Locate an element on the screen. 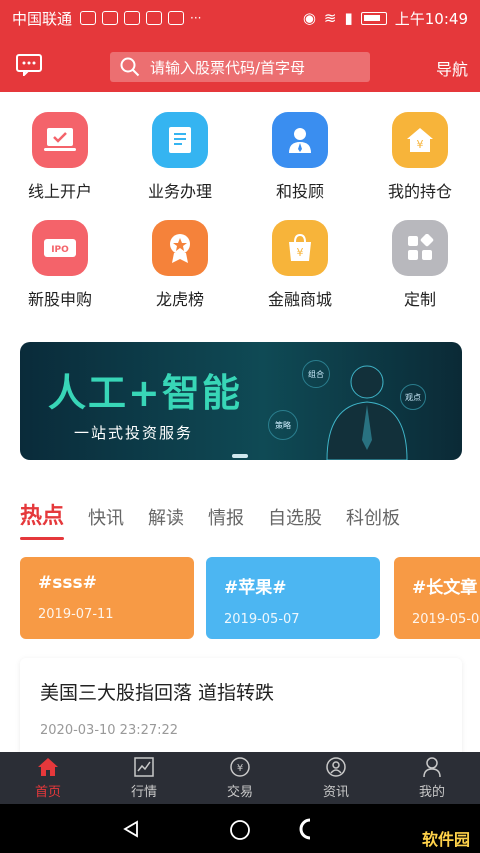  usb-icon is located at coordinates (110, 18).